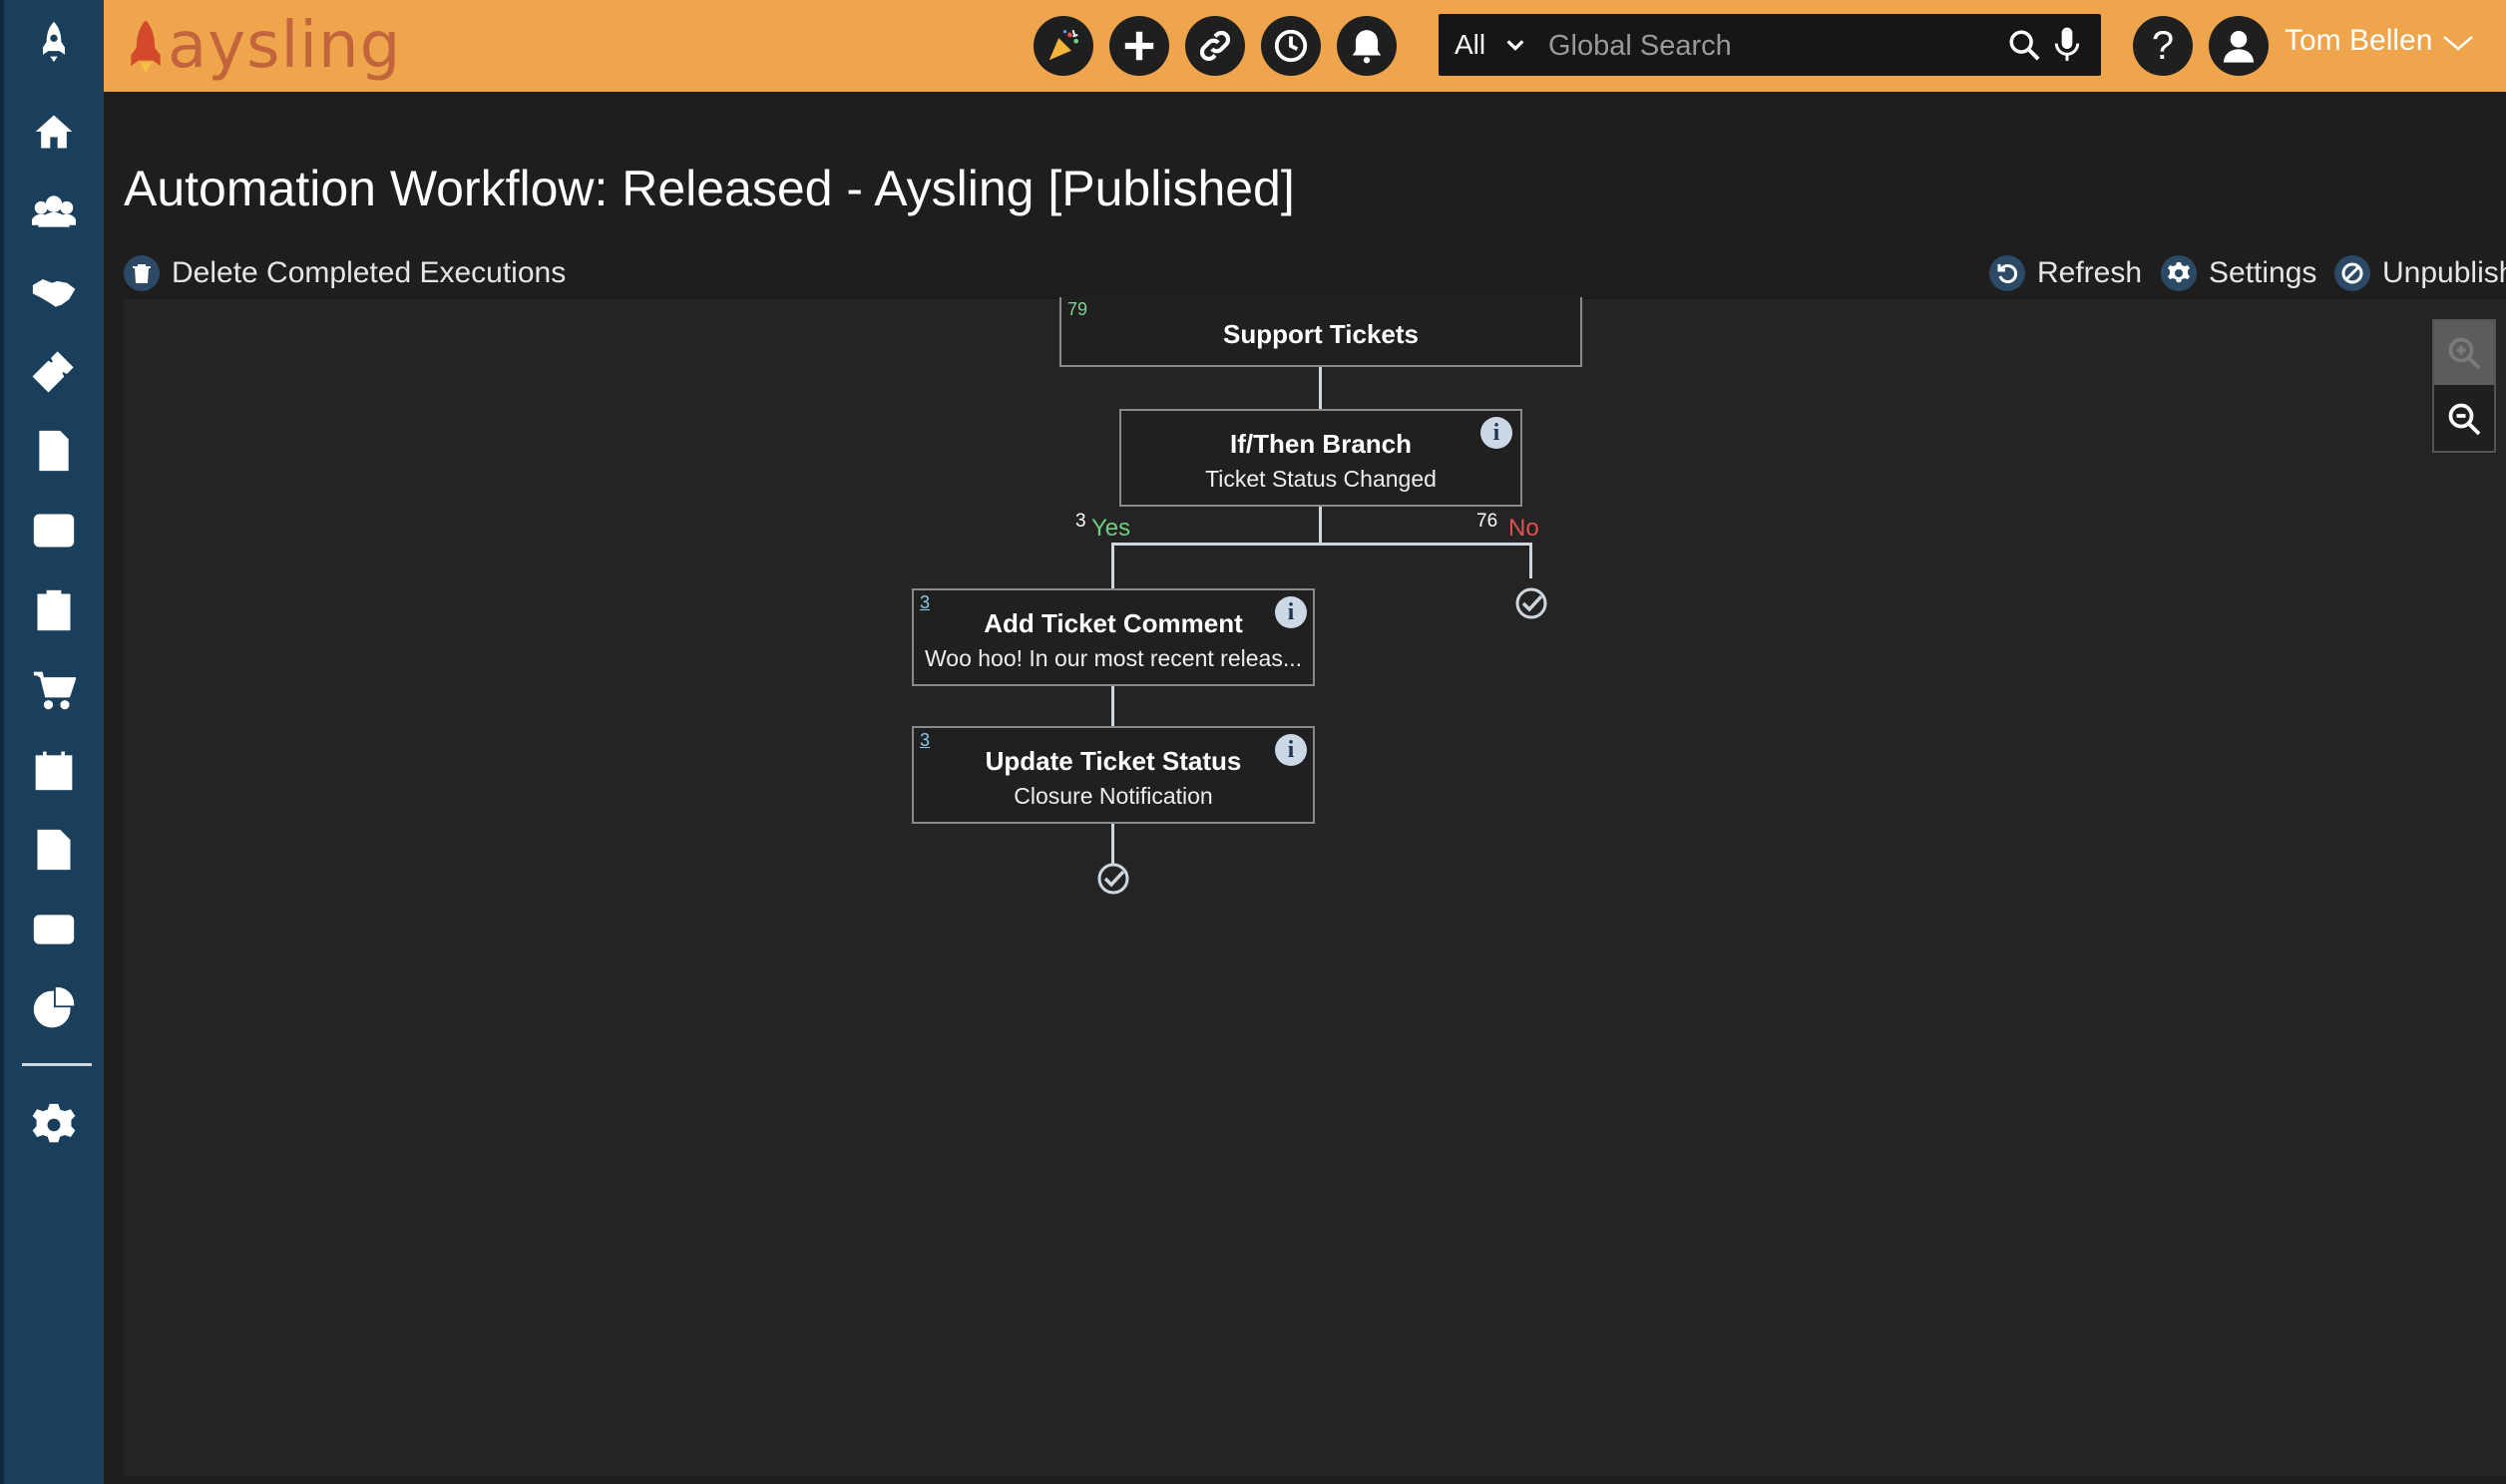 The width and height of the screenshot is (2506, 1484). I want to click on history-icon, so click(1291, 46).